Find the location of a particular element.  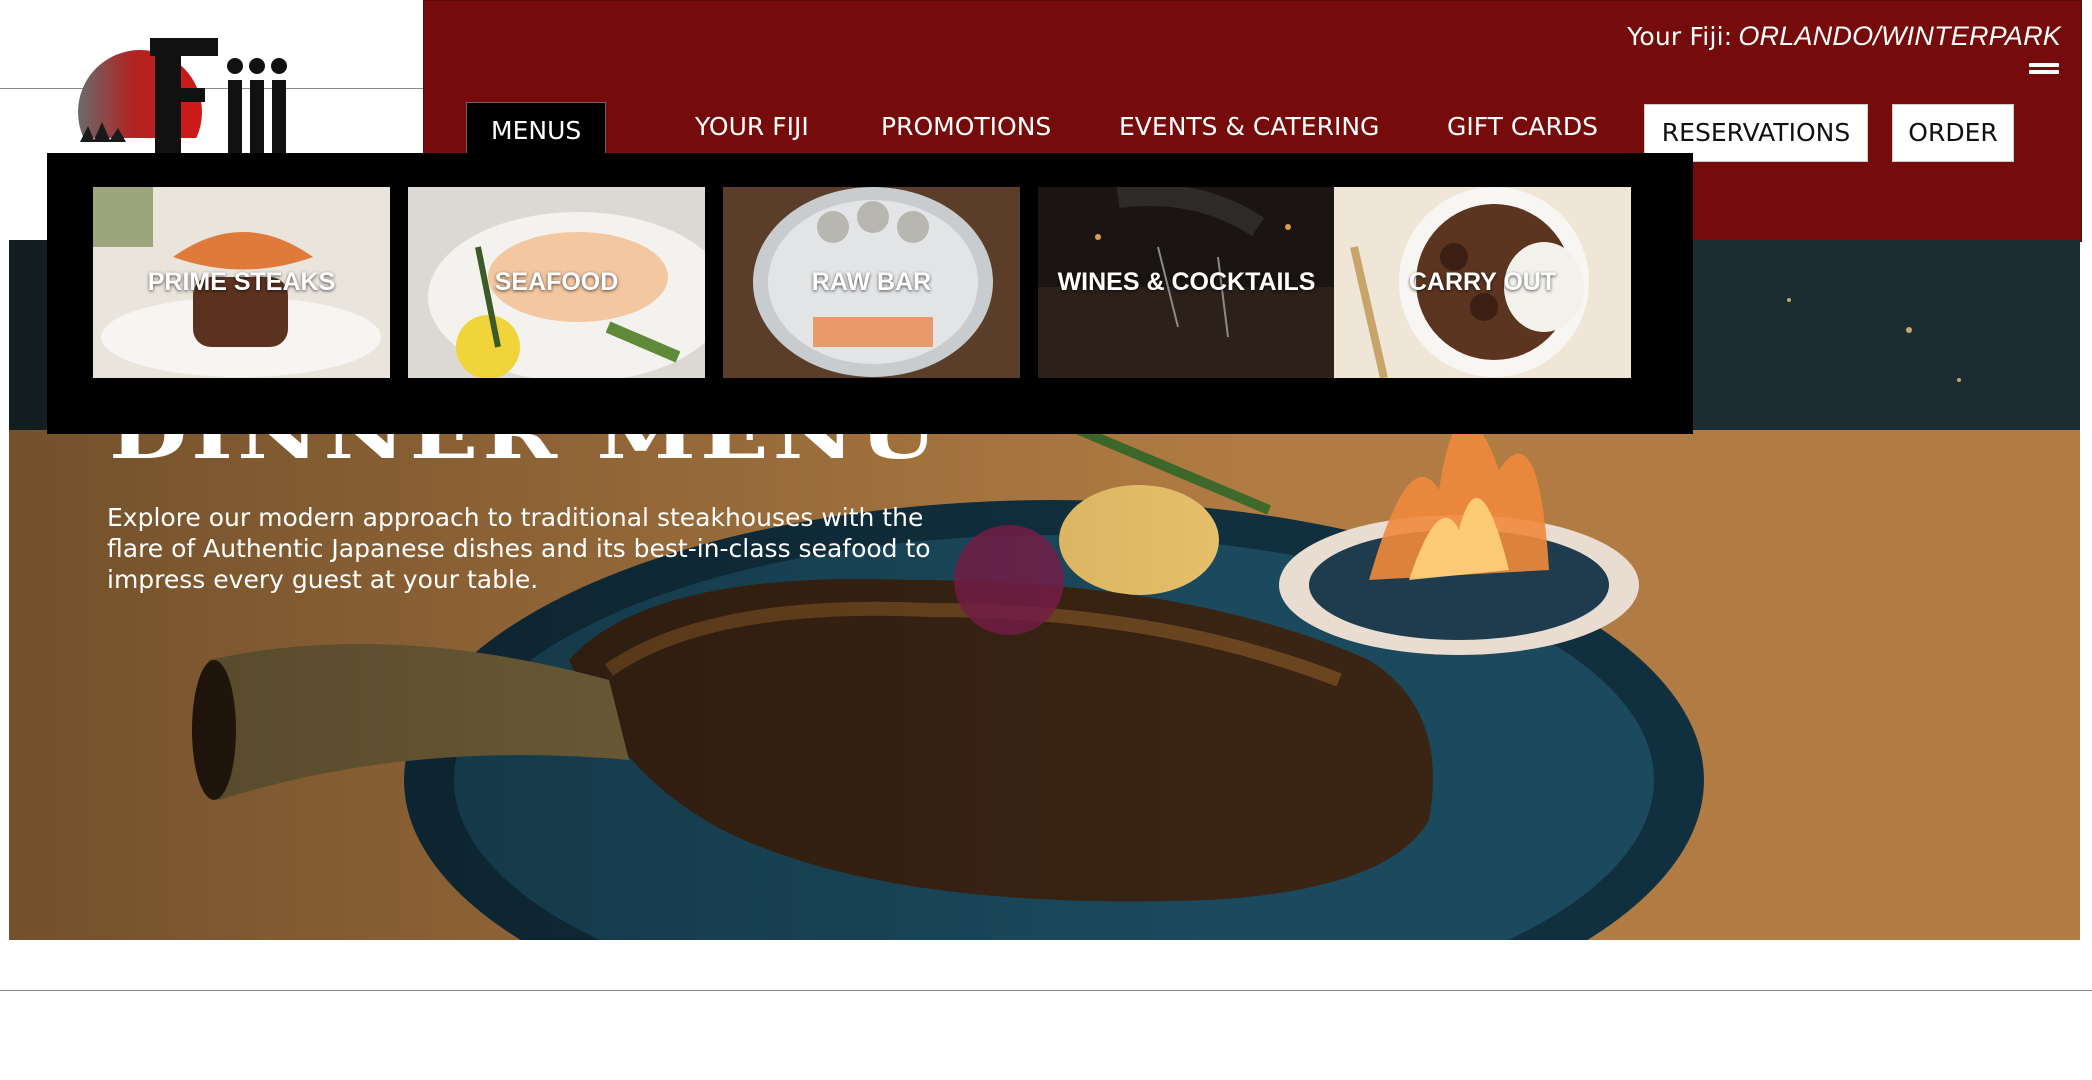

menu-tile-raw-bar: RAW BAR is located at coordinates (871, 282).